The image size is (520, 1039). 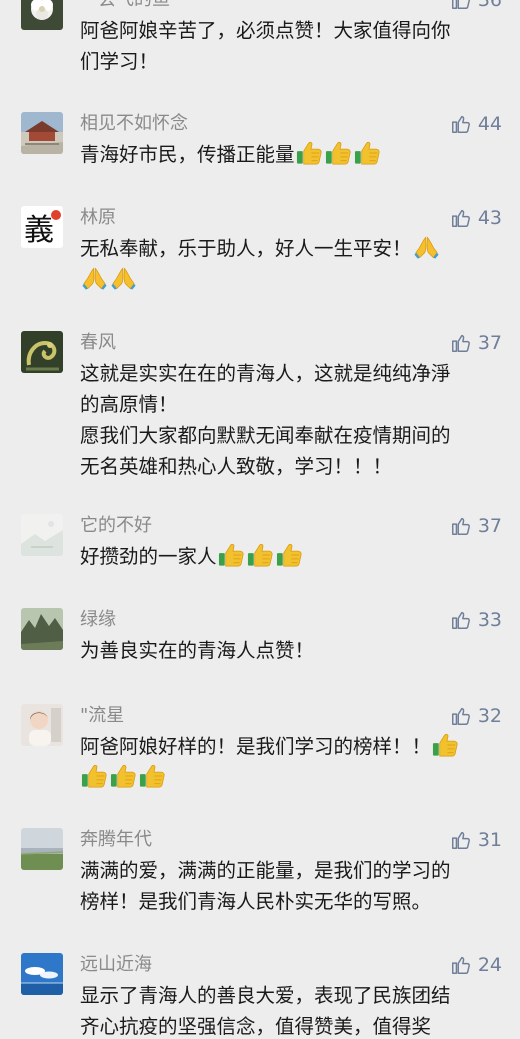 What do you see at coordinates (265, 1011) in the screenshot?
I see `comment-text: 显示了青海人的善良大爱，表现了民族团结 齐心抗疫的坚强信念，值得赞美，值得奖` at bounding box center [265, 1011].